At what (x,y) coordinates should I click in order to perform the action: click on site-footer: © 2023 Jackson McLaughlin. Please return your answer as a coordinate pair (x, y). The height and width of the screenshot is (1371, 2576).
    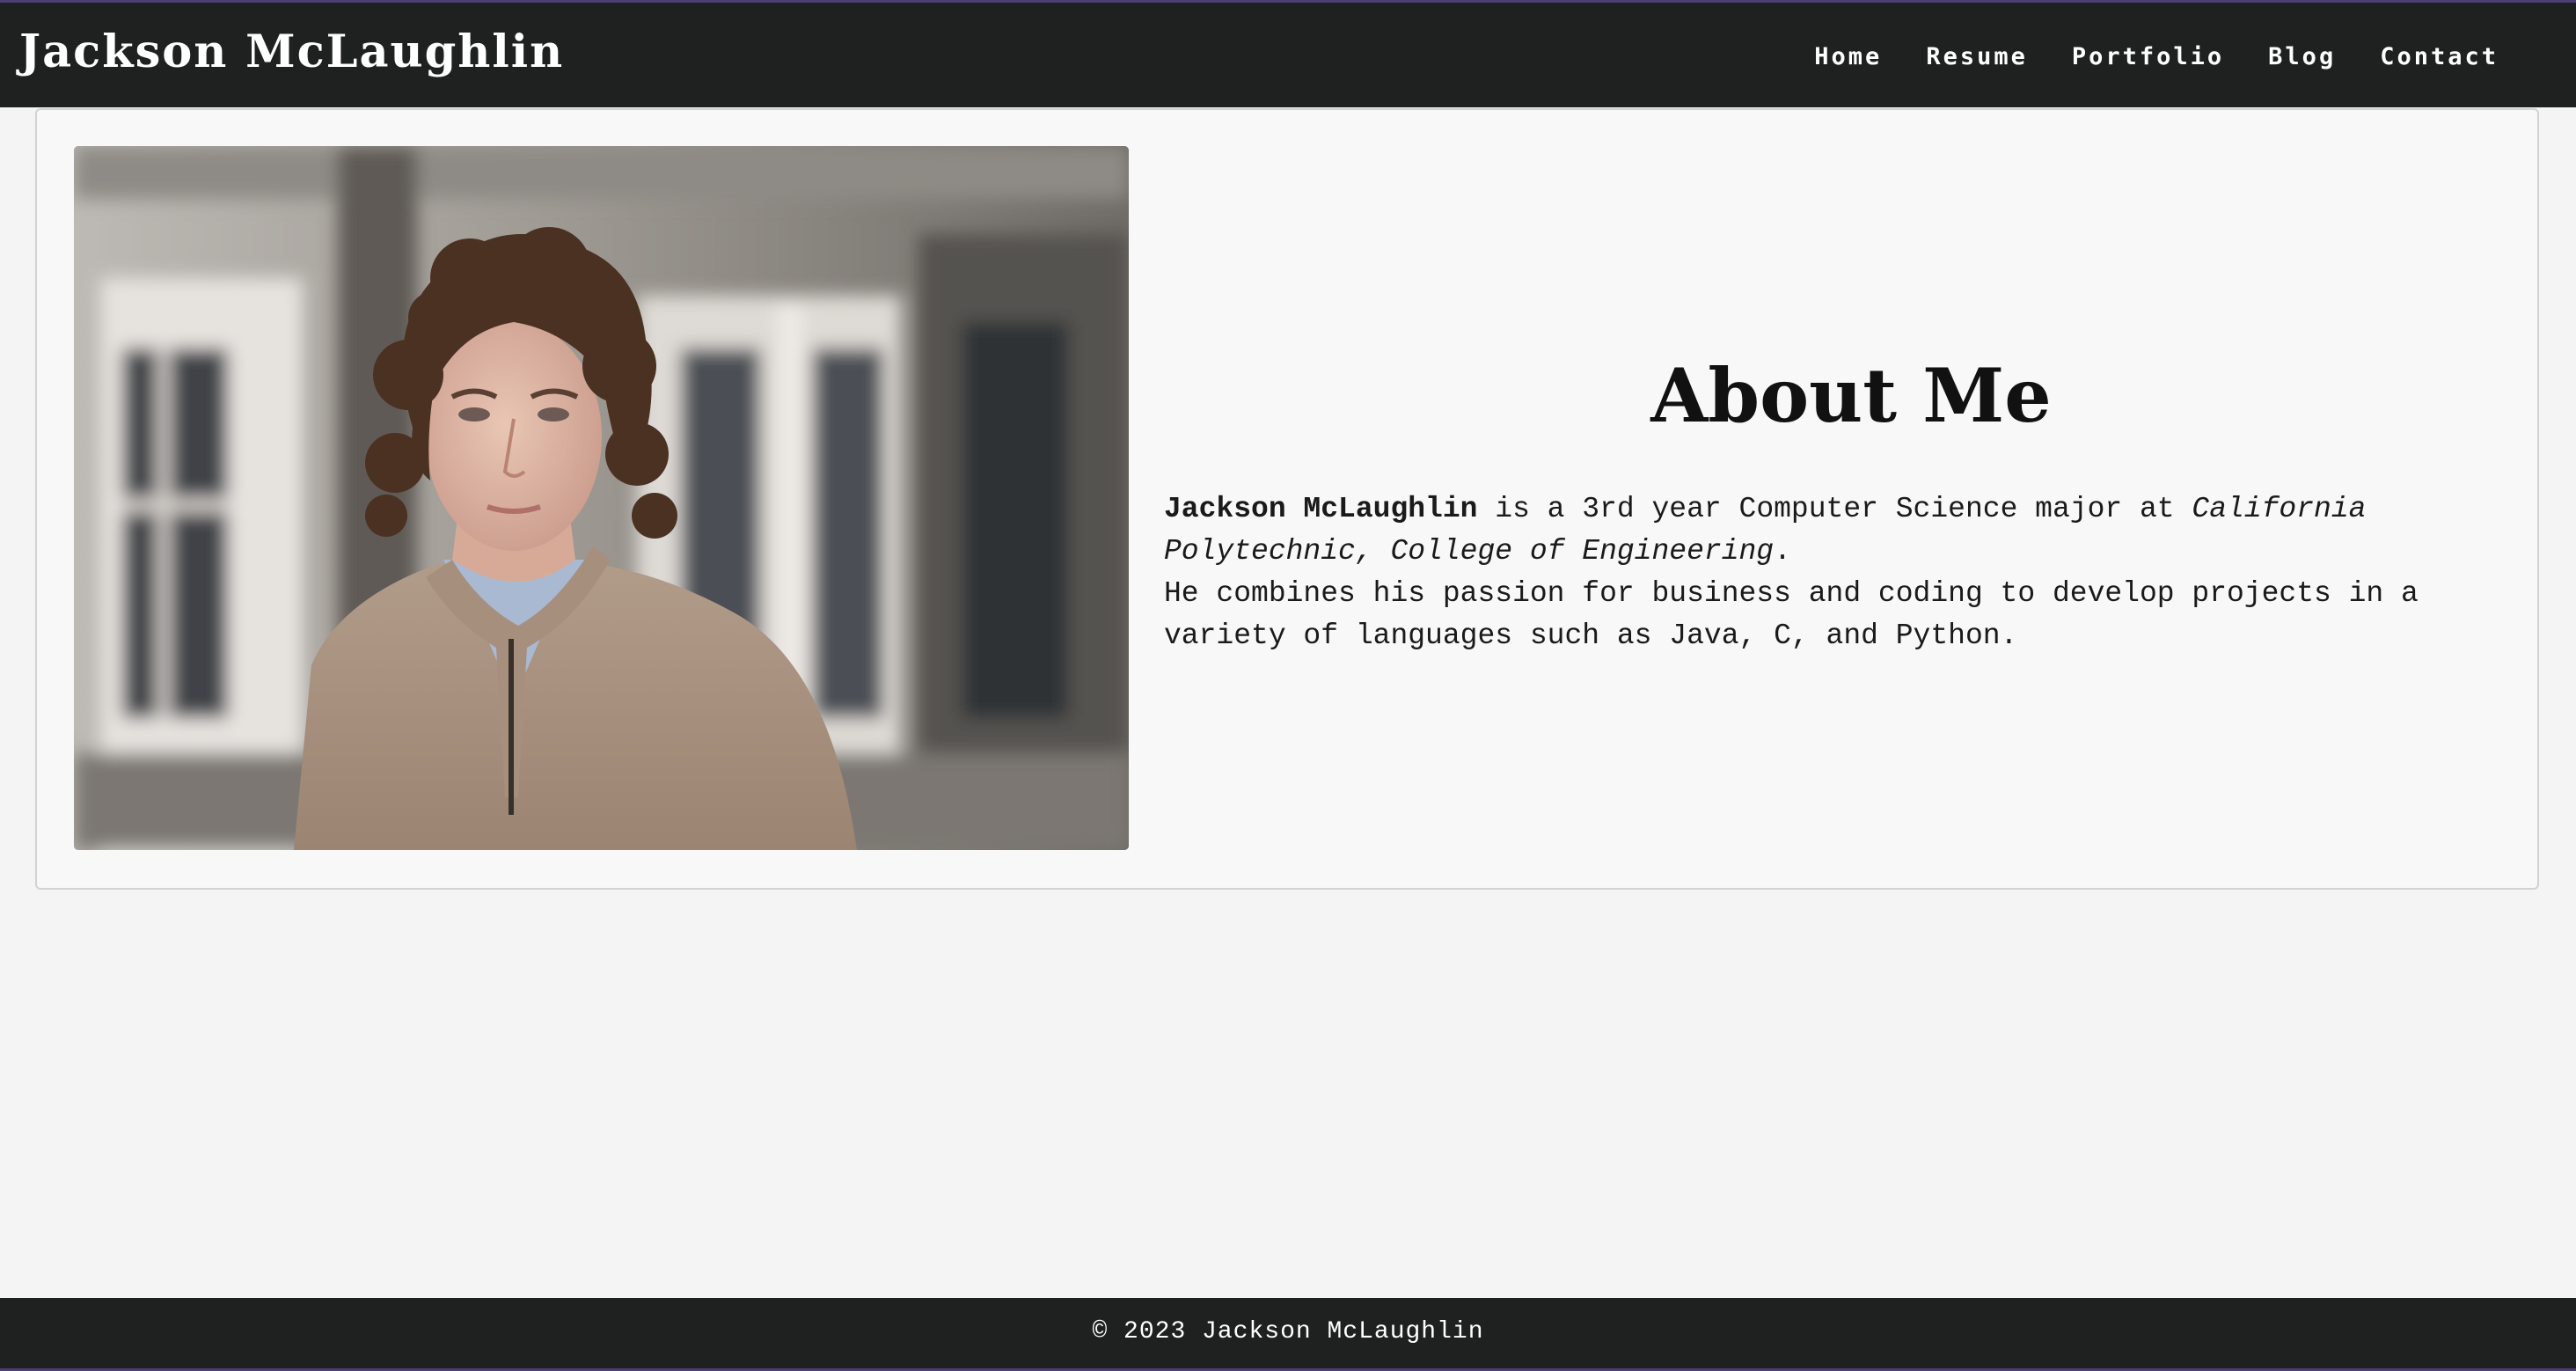
    Looking at the image, I should click on (1288, 1334).